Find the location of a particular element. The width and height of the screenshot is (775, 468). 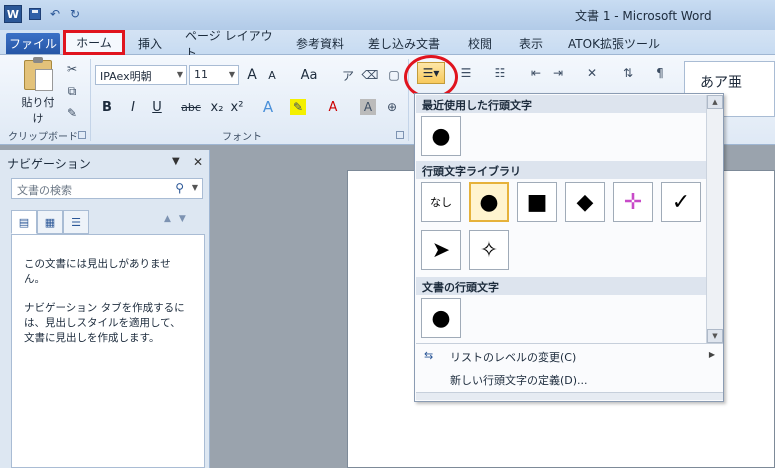

strikethrough-button: abc is located at coordinates (191, 107).